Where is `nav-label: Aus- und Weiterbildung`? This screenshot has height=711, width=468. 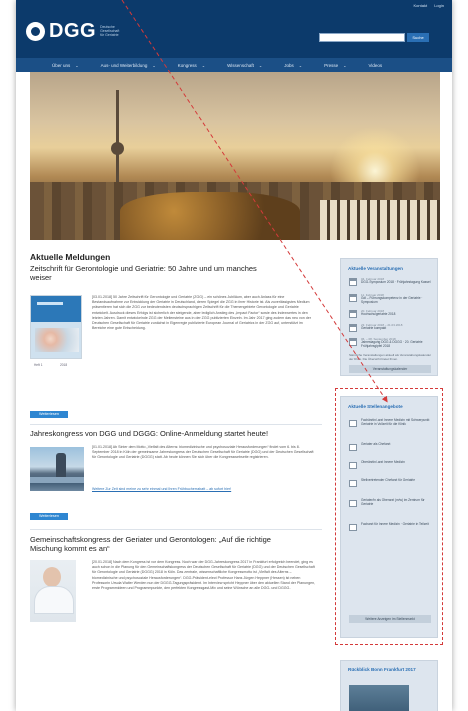 nav-label: Aus- und Weiterbildung is located at coordinates (124, 65).